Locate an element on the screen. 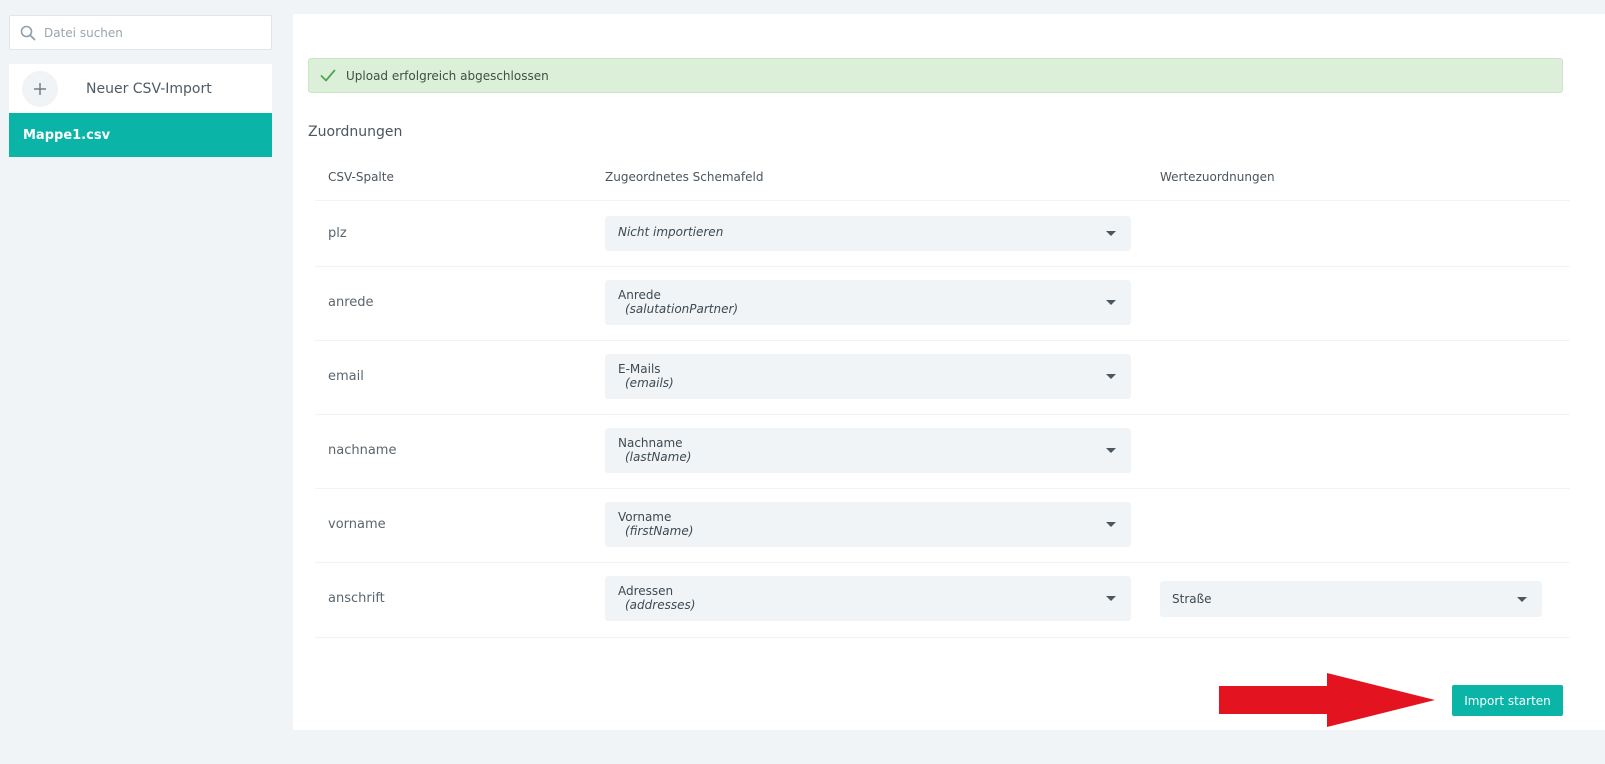 Image resolution: width=1605 pixels, height=764 pixels. check-icon is located at coordinates (328, 75).